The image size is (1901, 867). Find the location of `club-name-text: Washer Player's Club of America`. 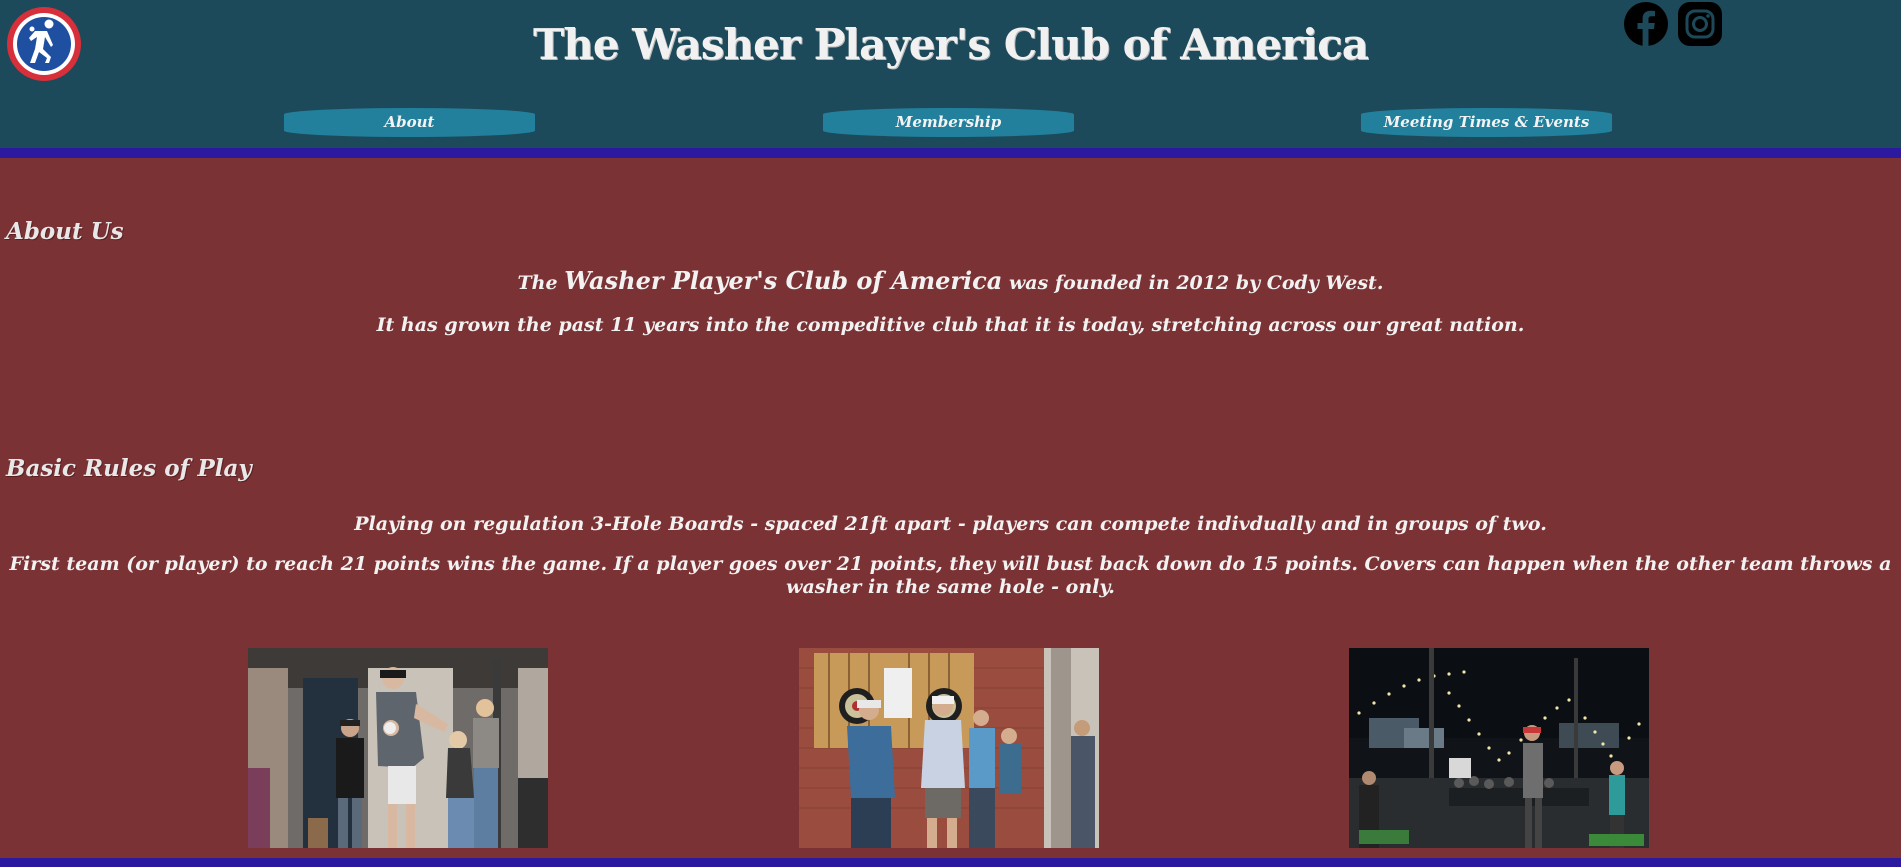

club-name-text: Washer Player's Club of America is located at coordinates (783, 280).